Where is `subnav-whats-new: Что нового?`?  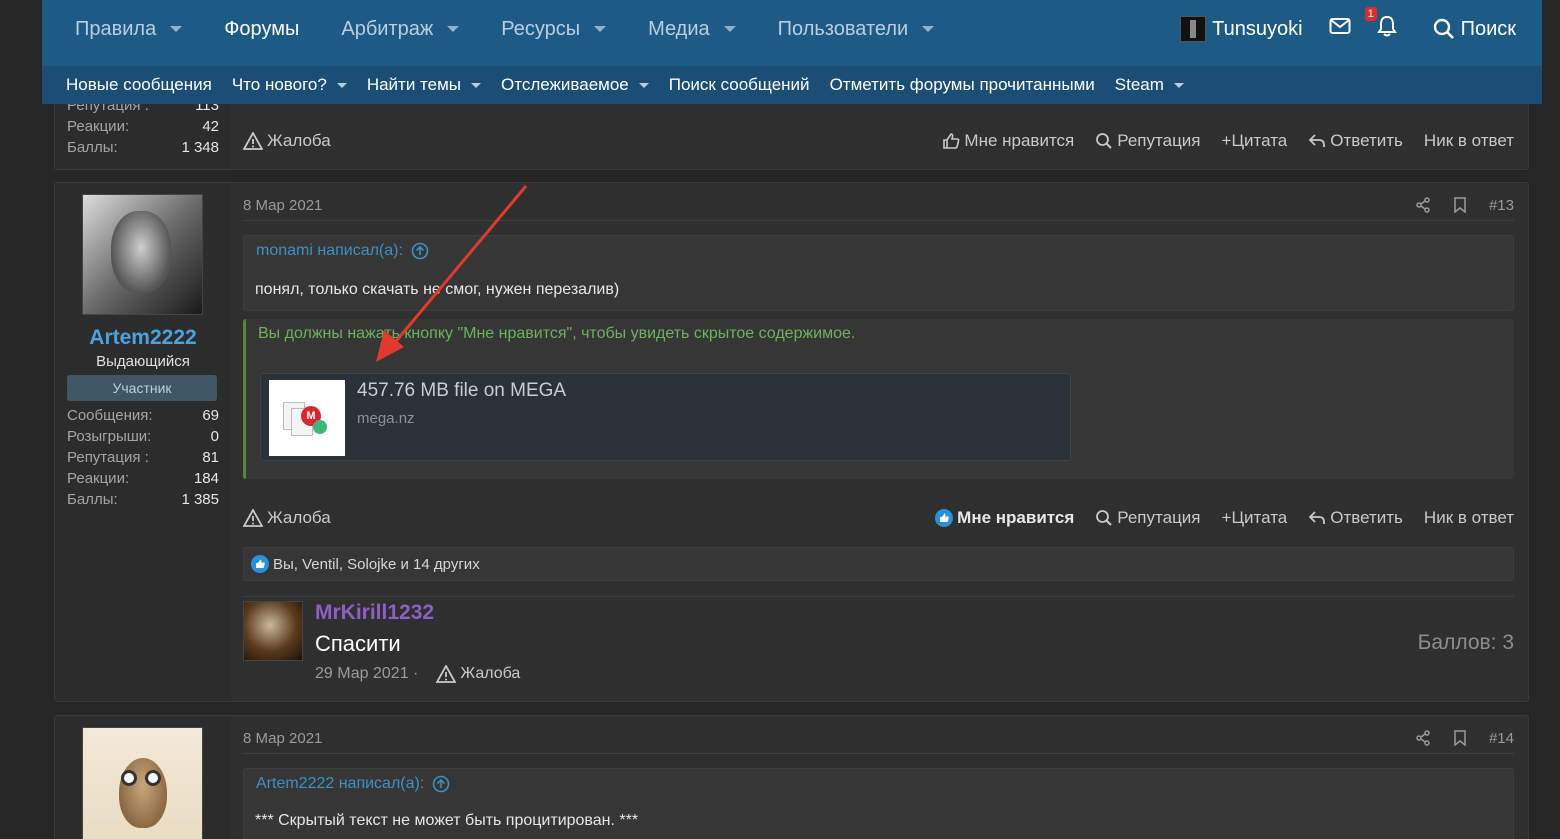
subnav-whats-new: Что нового? is located at coordinates (289, 85).